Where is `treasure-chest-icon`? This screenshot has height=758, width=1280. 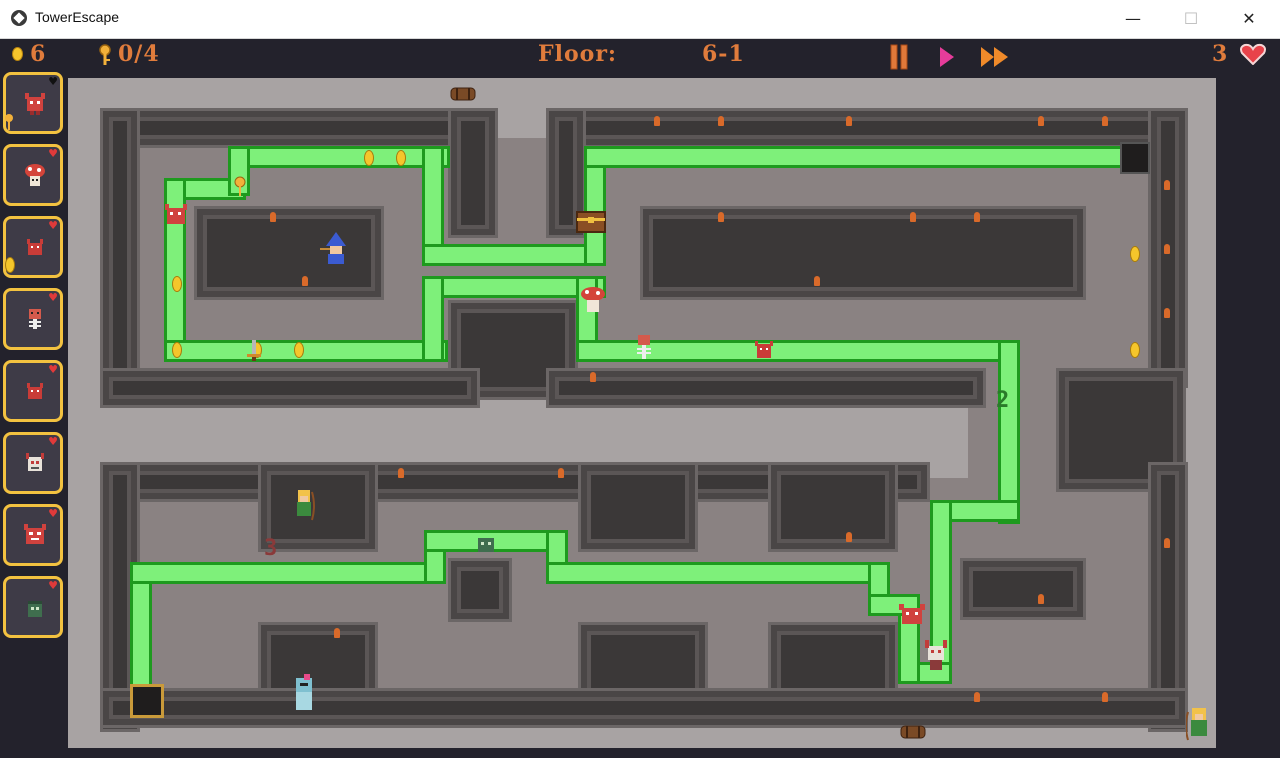 treasure-chest-icon is located at coordinates (591, 221).